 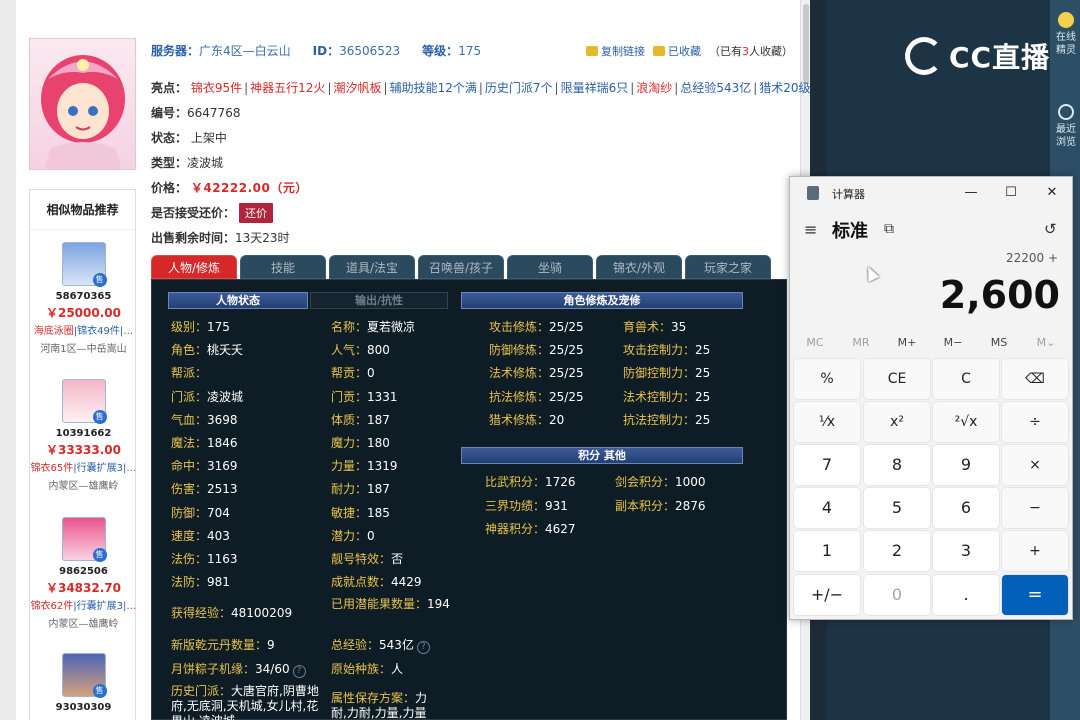 I want to click on close-button: ✕, so click(x=1052, y=193).